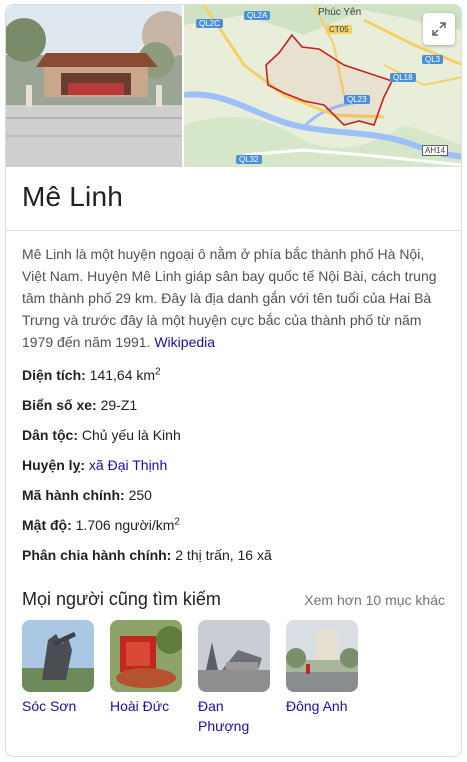  What do you see at coordinates (322, 706) in the screenshot?
I see `pas-label: Đông Anh` at bounding box center [322, 706].